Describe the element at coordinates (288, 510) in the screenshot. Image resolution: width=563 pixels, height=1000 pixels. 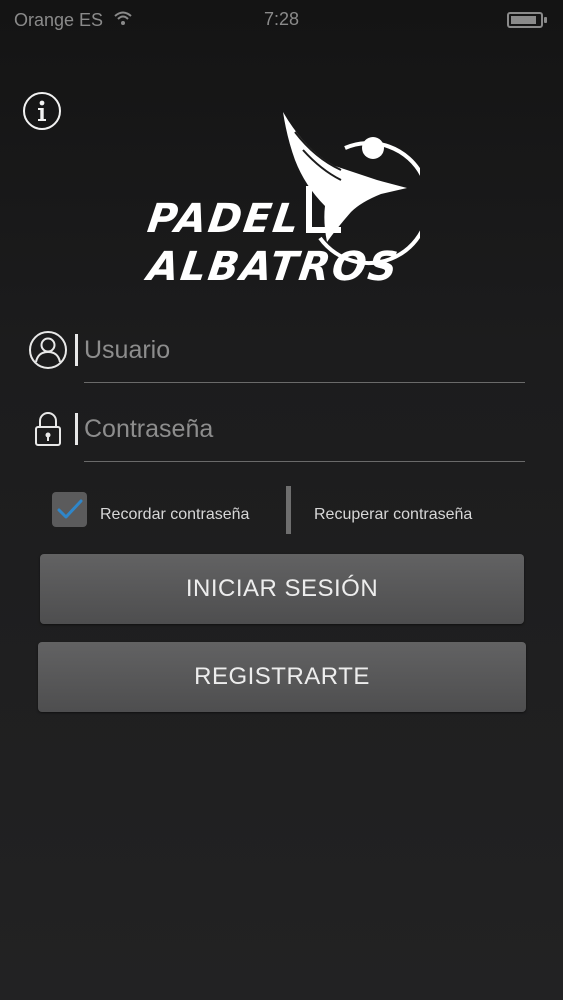
I see `row-divider` at that location.